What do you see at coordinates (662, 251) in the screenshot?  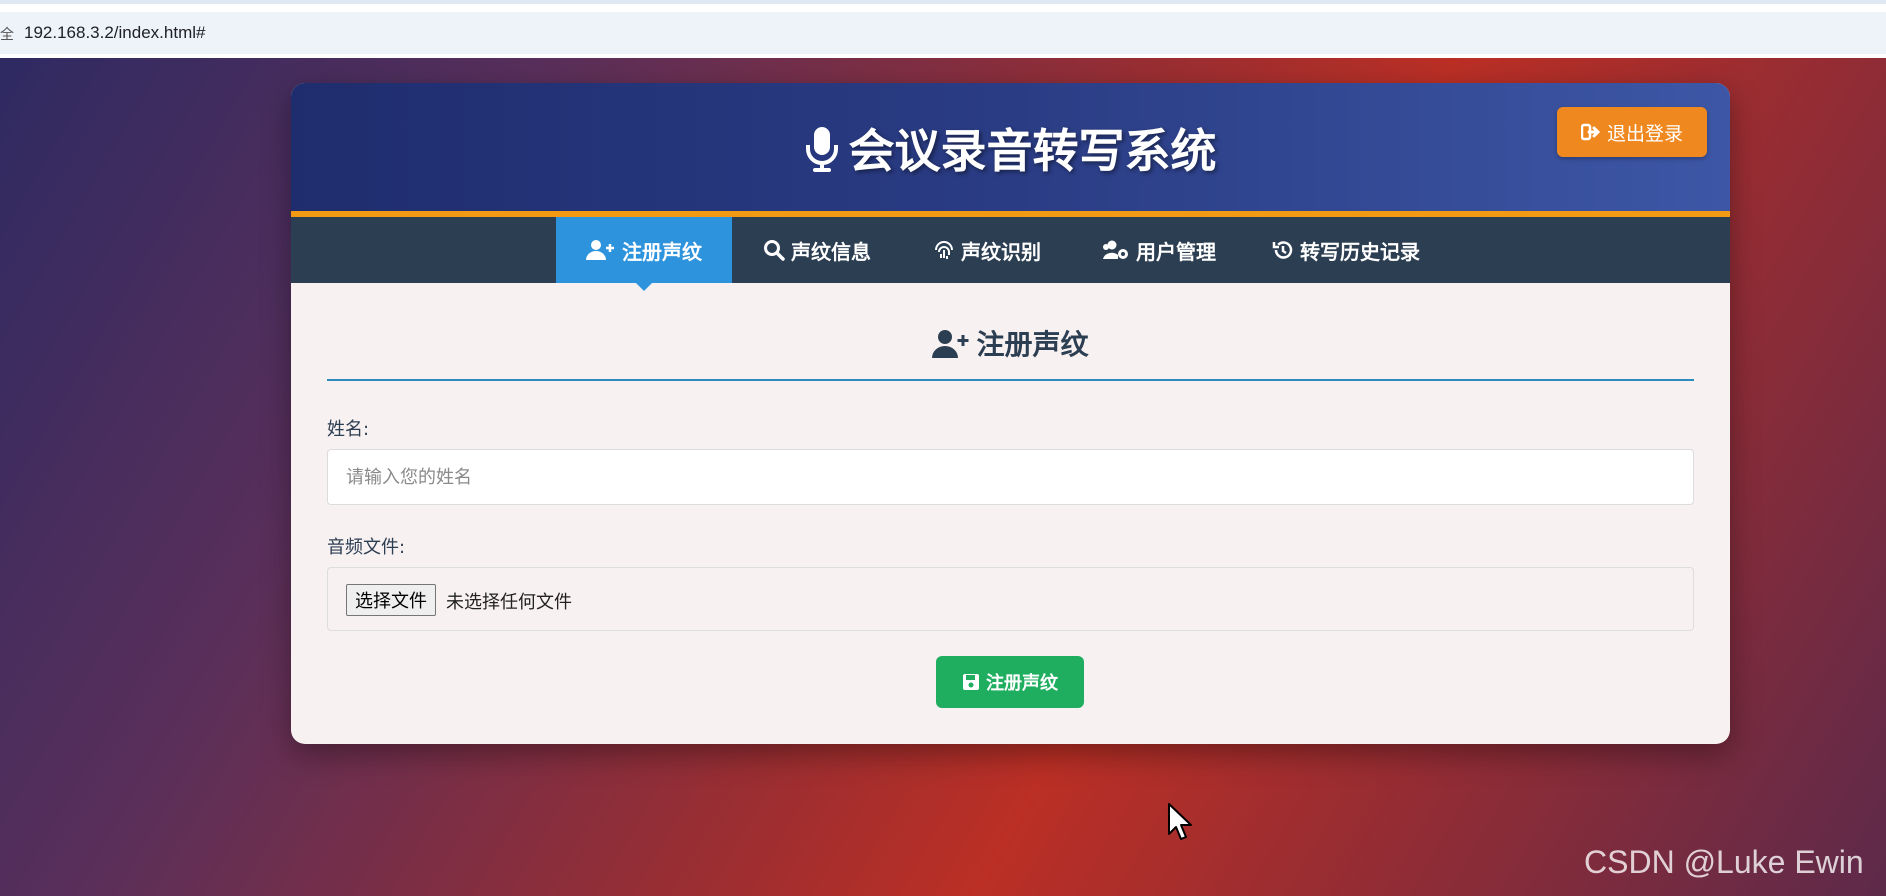 I see `tab-label: 注册声纹` at bounding box center [662, 251].